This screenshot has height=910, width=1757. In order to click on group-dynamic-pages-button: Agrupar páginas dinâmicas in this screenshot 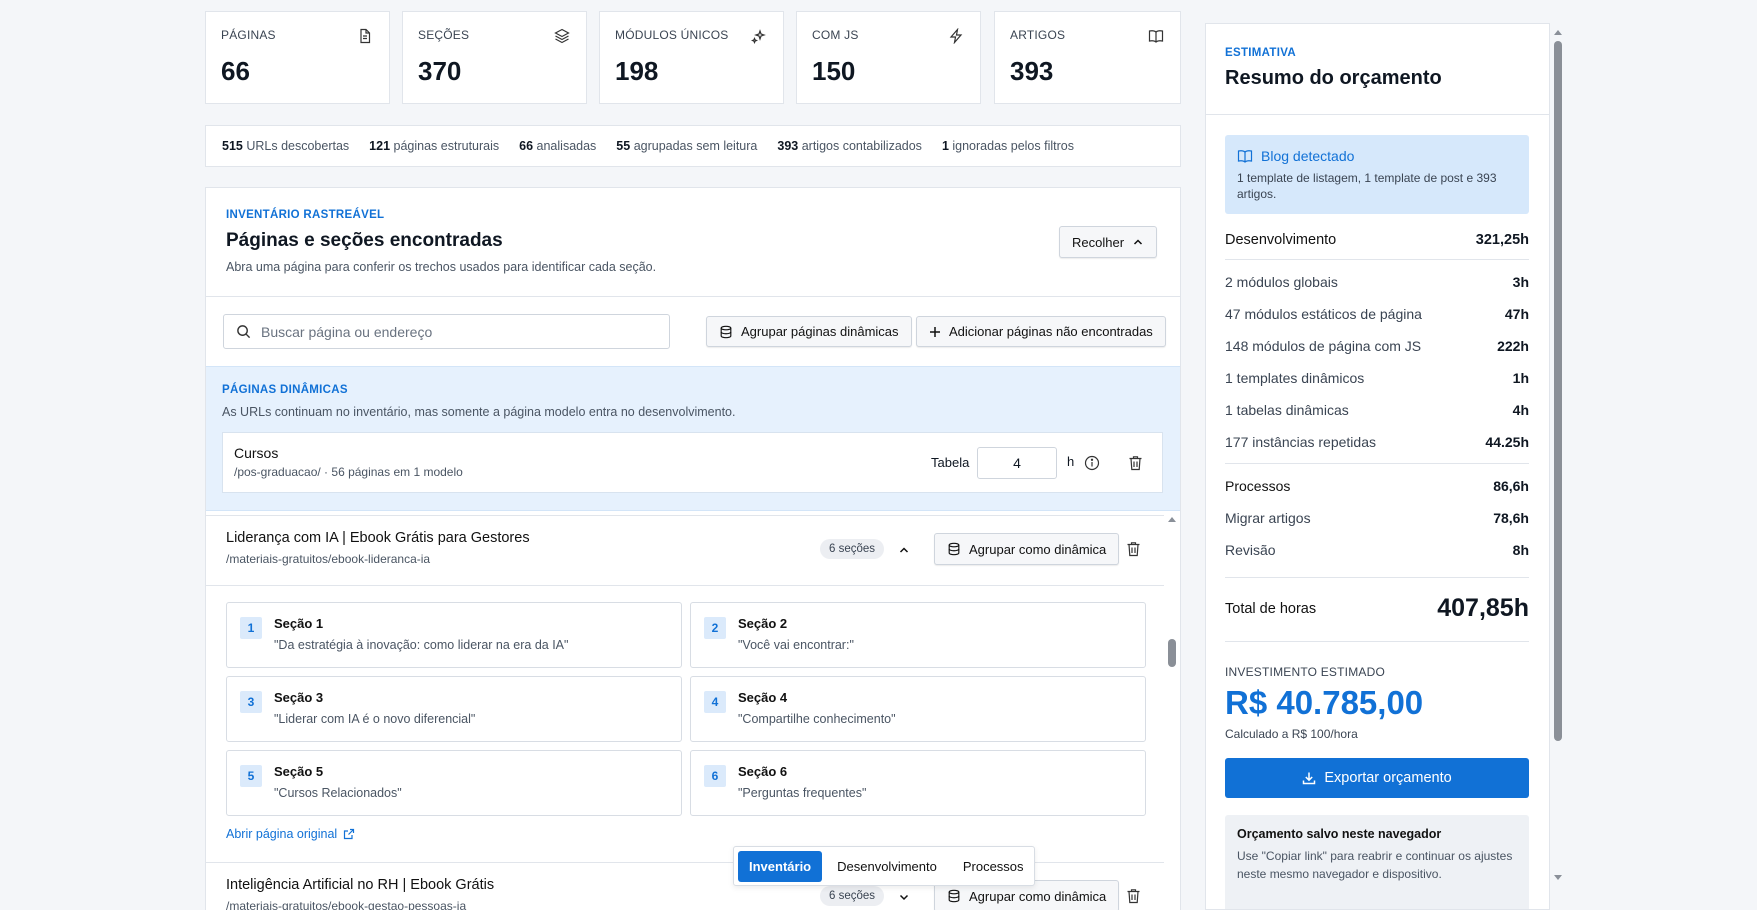, I will do `click(809, 331)`.